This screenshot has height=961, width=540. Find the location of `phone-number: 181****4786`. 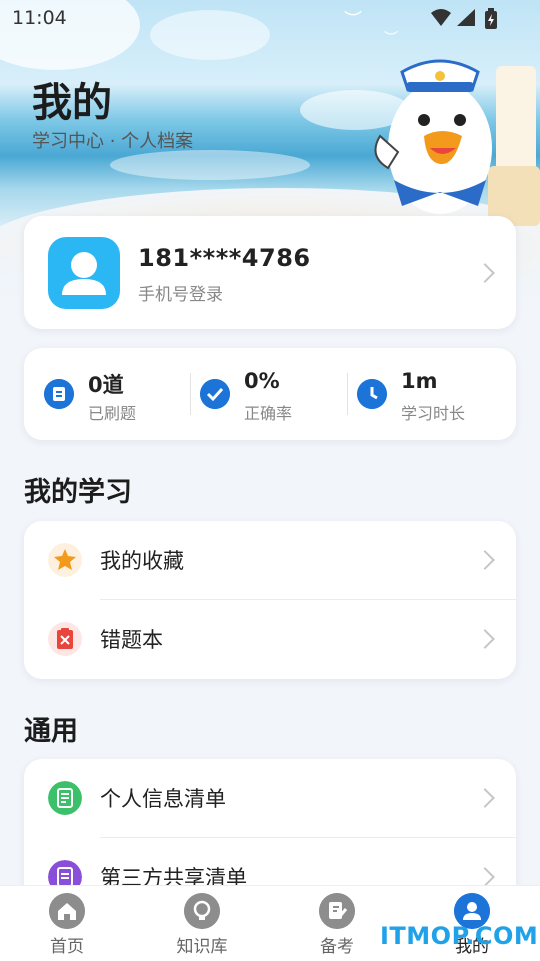

phone-number: 181****4786 is located at coordinates (224, 258).